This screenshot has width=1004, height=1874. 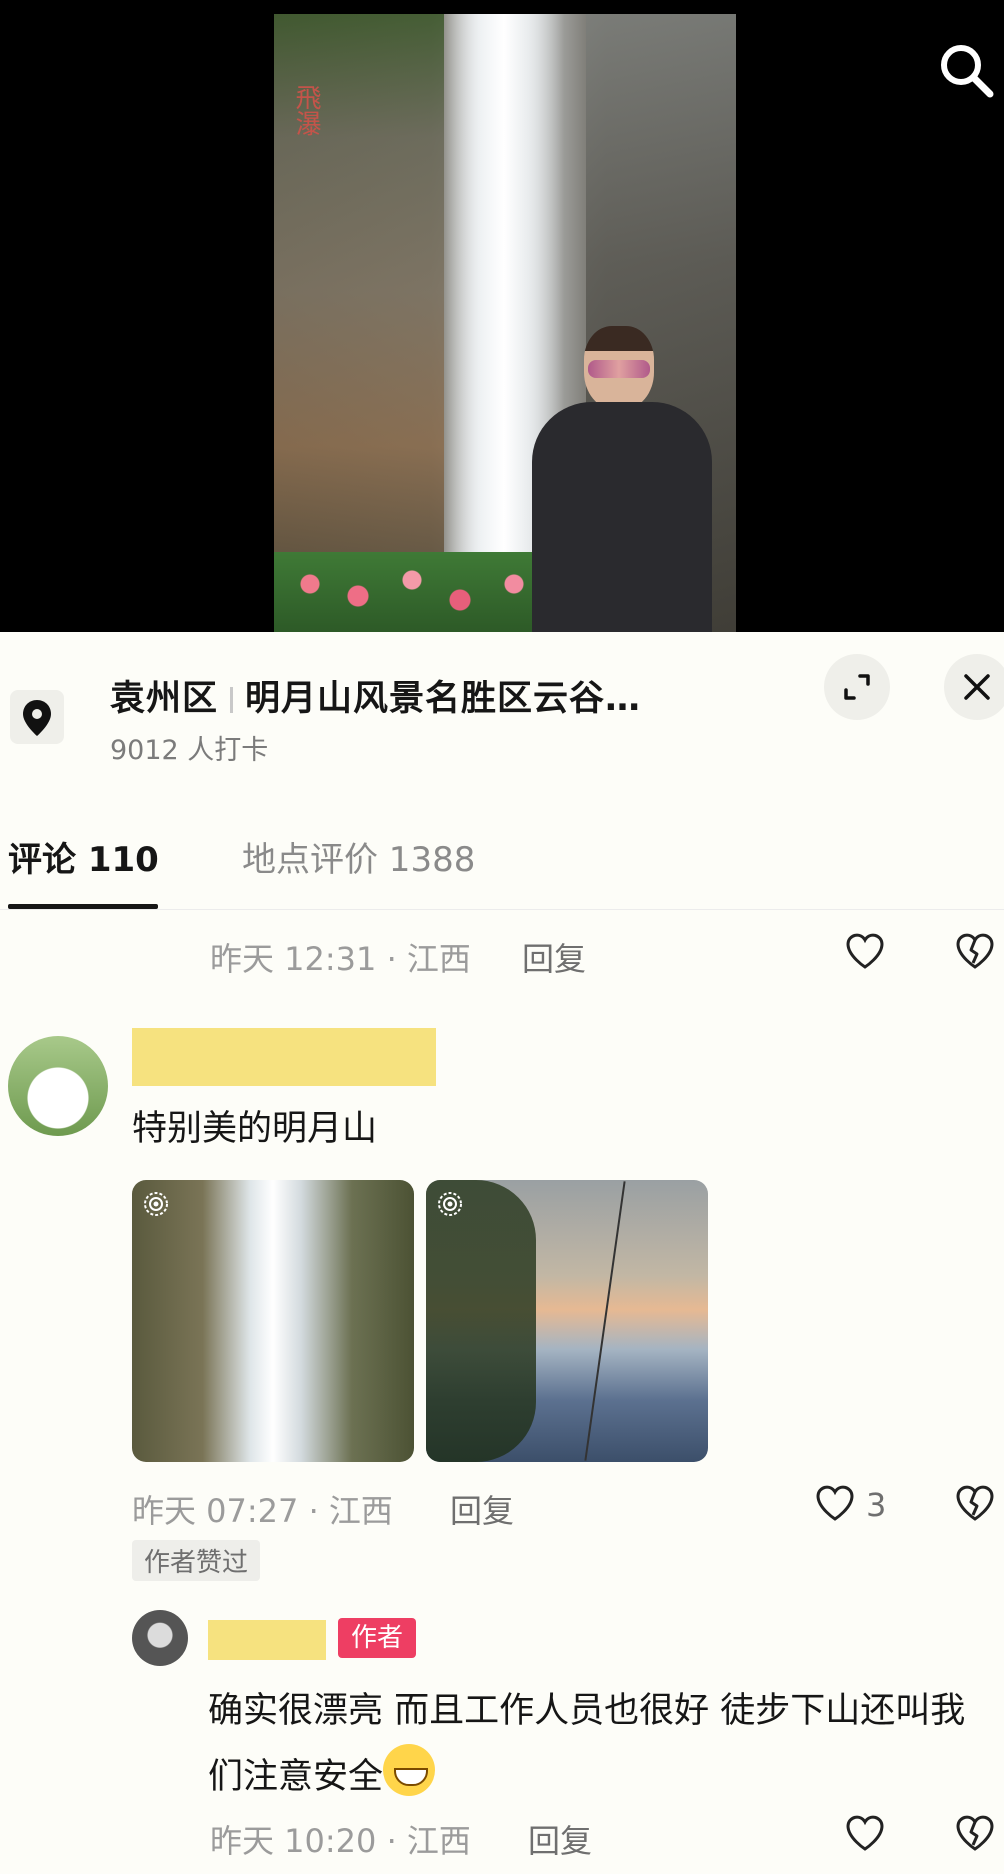 What do you see at coordinates (262, 1511) in the screenshot?
I see `comment-meta: 昨天 07:27 · 江西` at bounding box center [262, 1511].